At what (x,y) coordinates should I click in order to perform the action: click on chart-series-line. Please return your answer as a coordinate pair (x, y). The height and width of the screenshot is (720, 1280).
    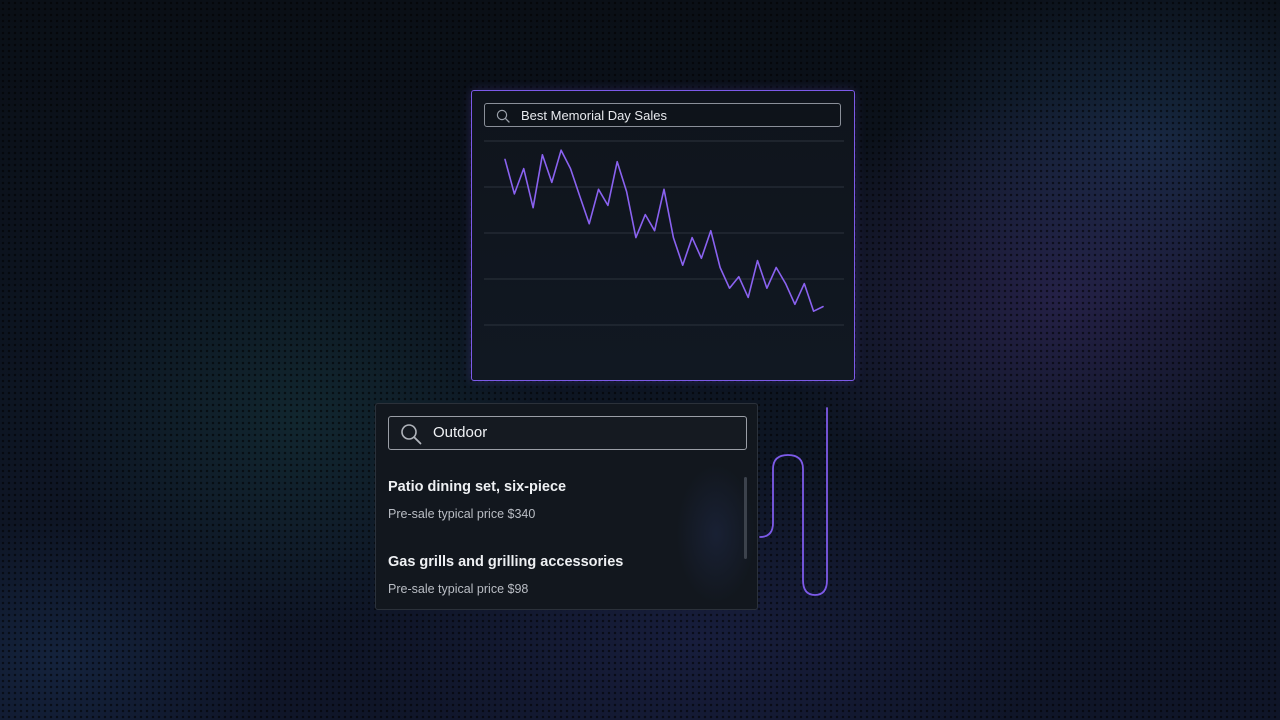
    Looking at the image, I should click on (664, 230).